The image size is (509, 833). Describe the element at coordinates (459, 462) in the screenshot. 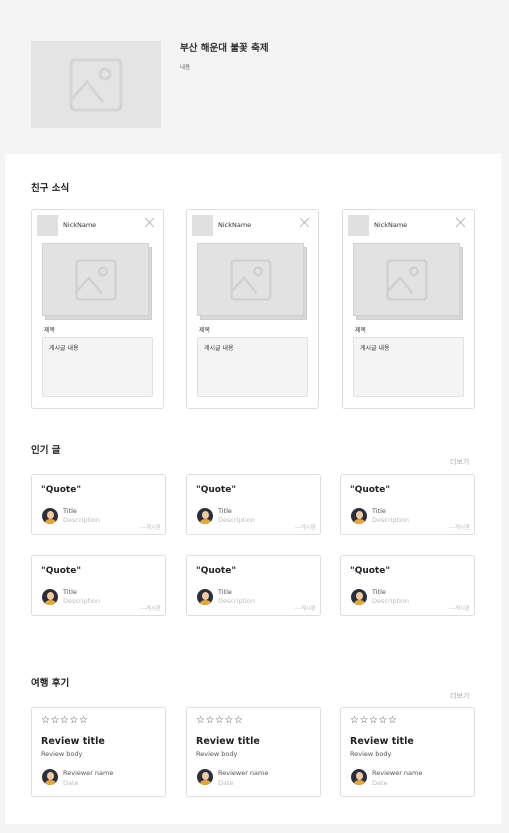

I see `popular-more-link: 더보기` at that location.